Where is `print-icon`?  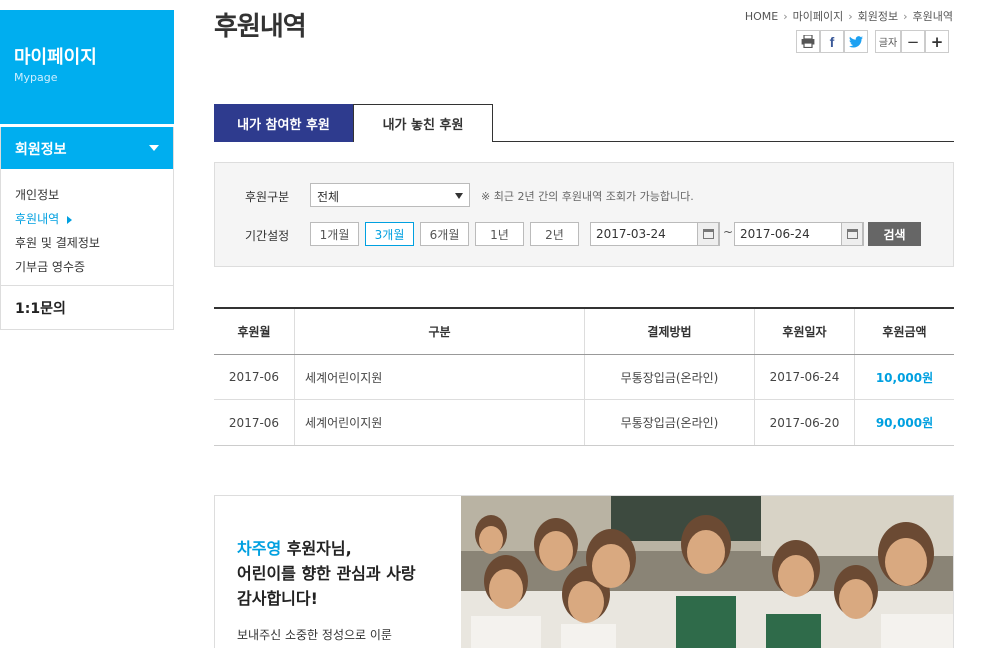
print-icon is located at coordinates (808, 41).